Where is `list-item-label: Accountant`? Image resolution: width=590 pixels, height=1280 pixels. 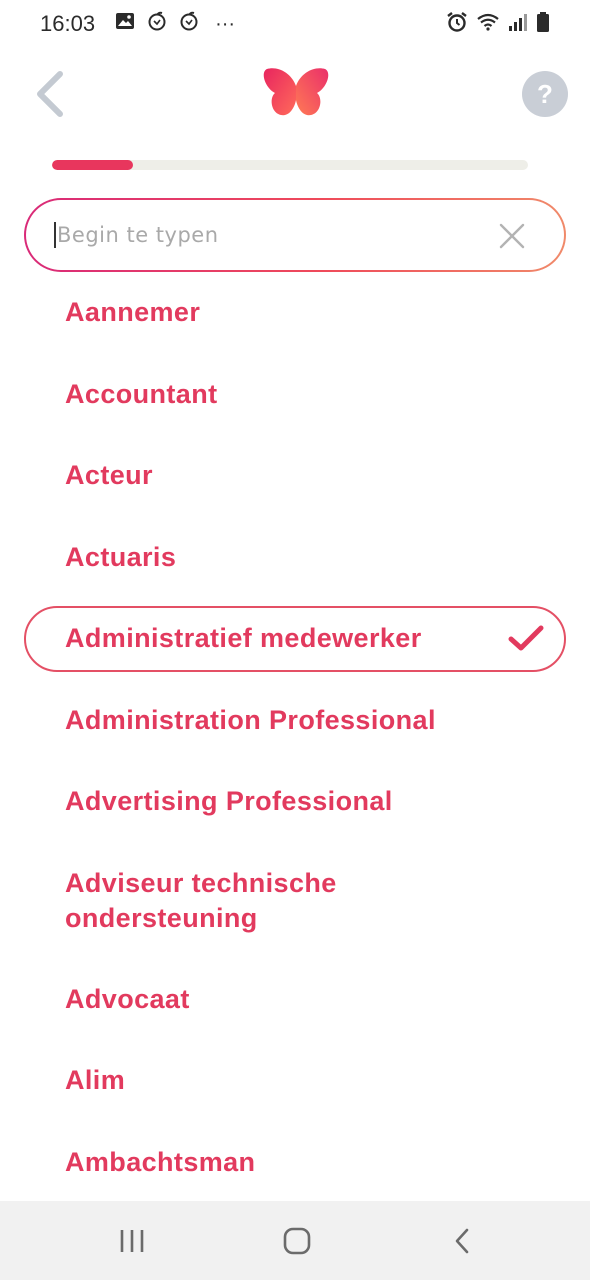
list-item-label: Accountant is located at coordinates (141, 393).